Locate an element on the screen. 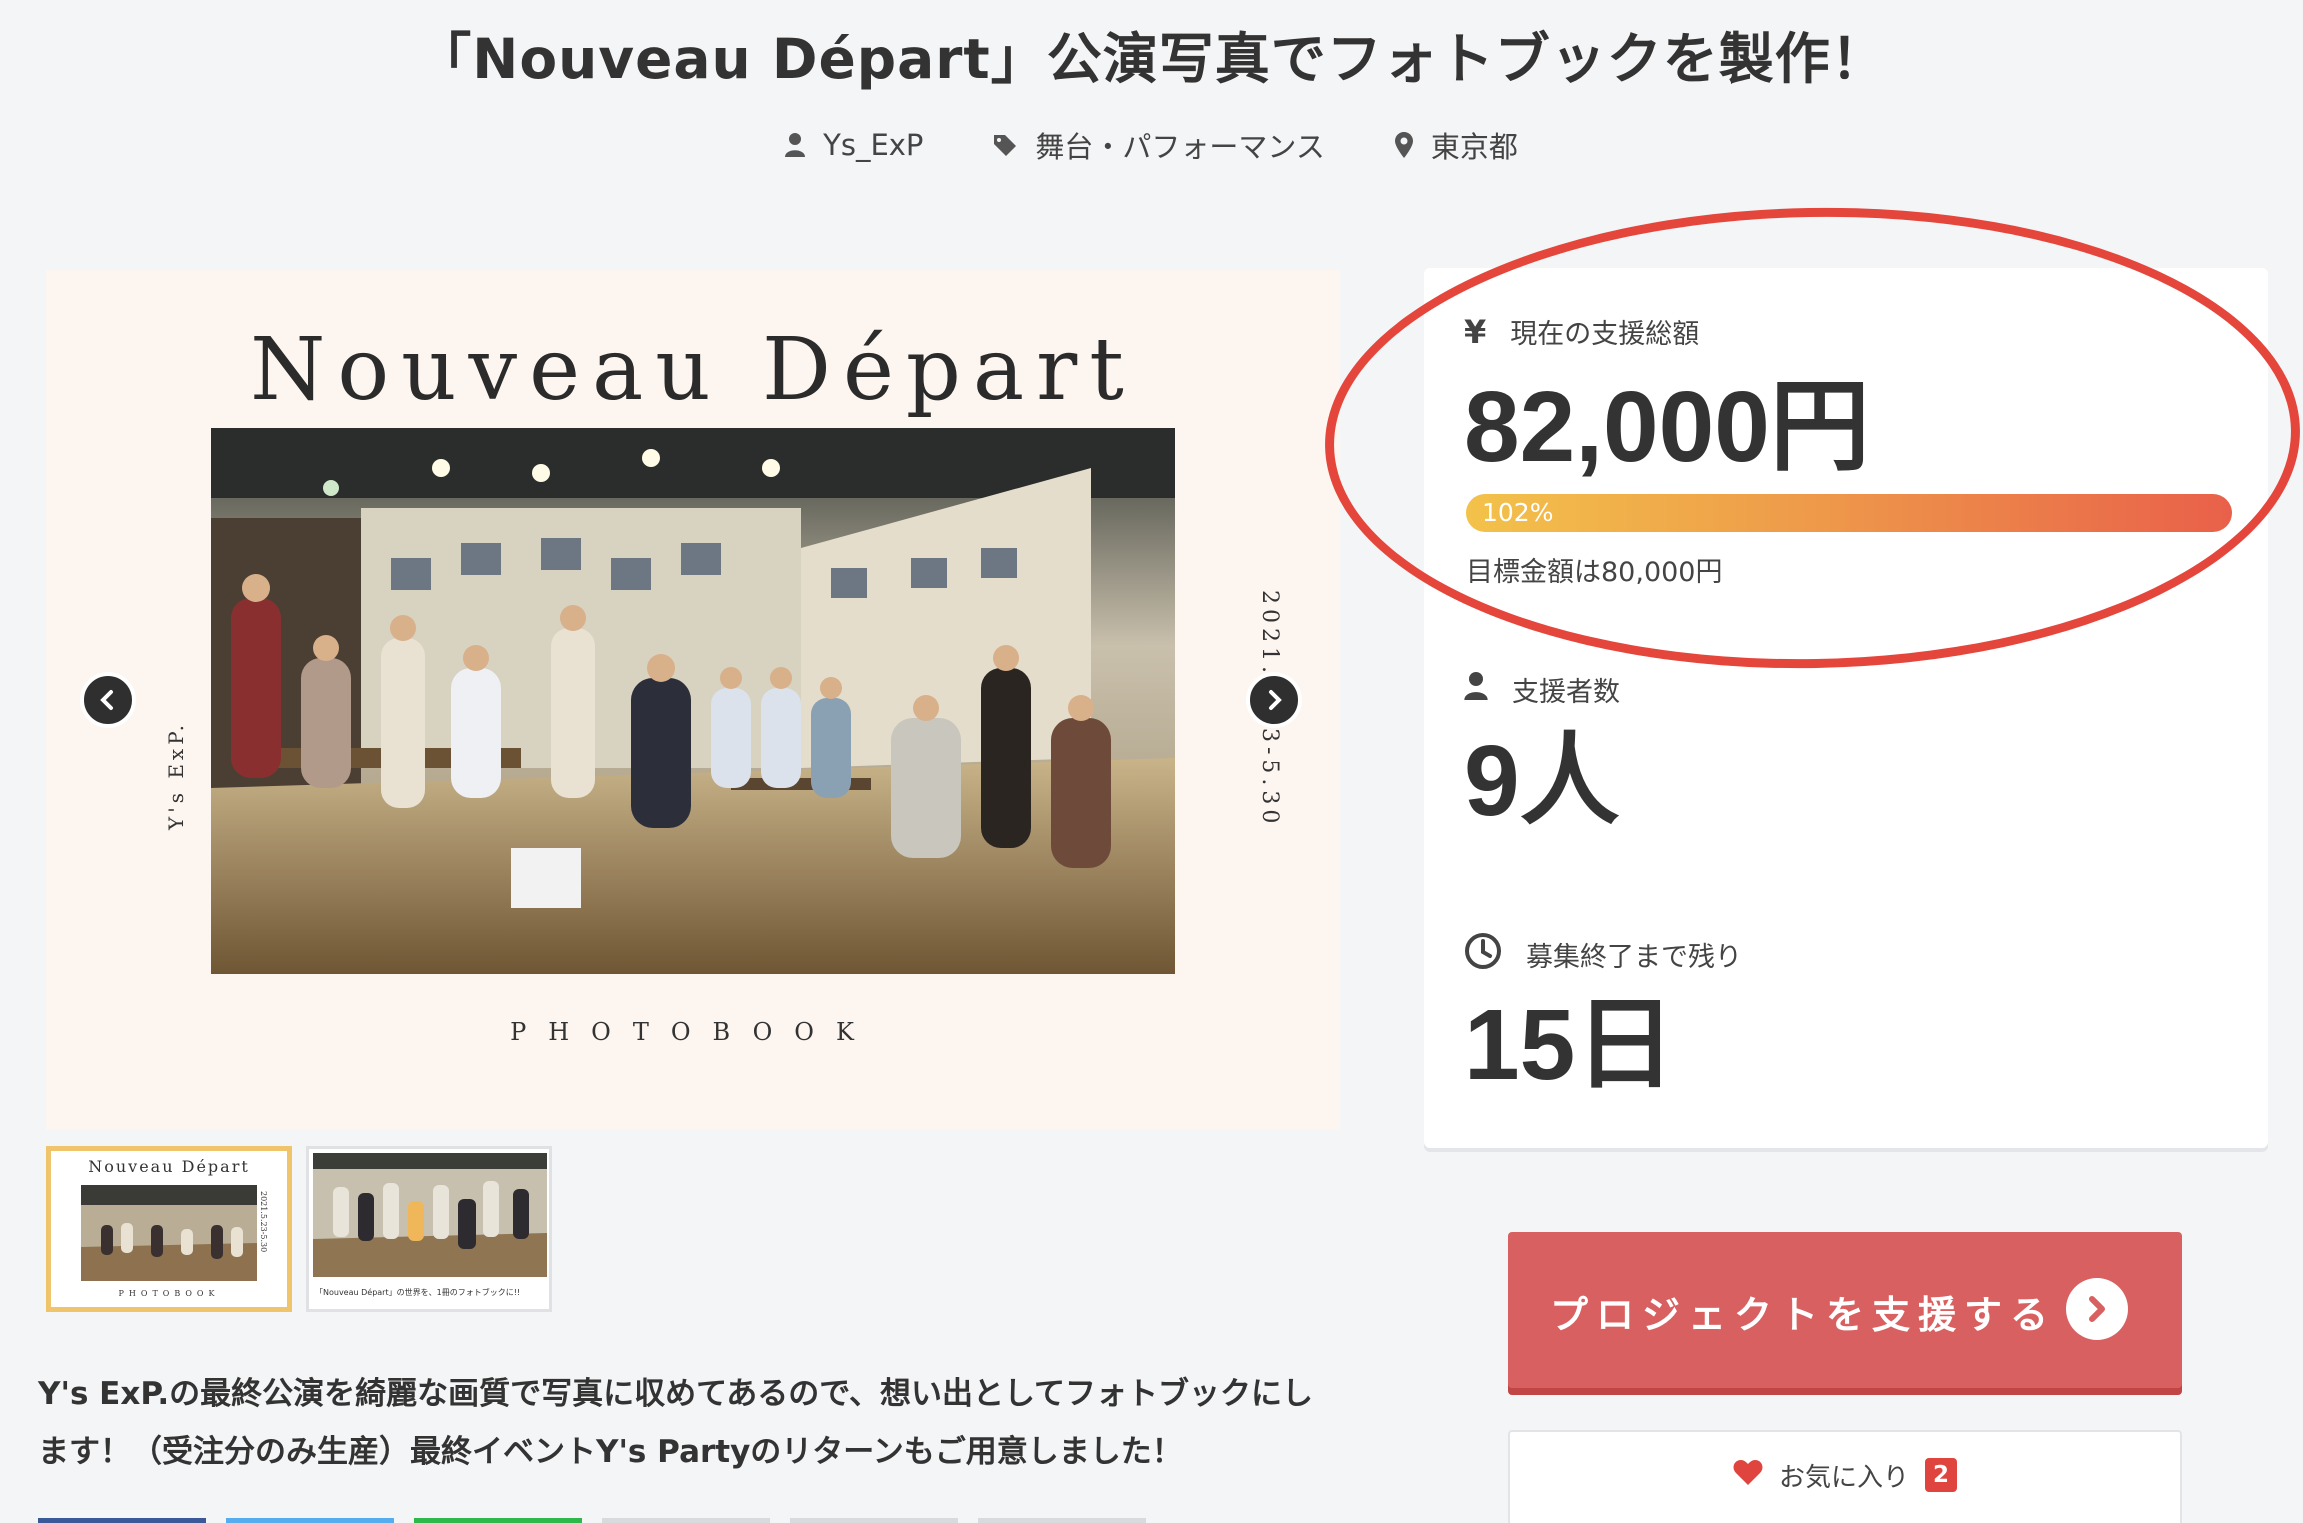 Image resolution: width=2303 pixels, height=1523 pixels. goal-amount: 目標金額は80,000円 is located at coordinates (1594, 572).